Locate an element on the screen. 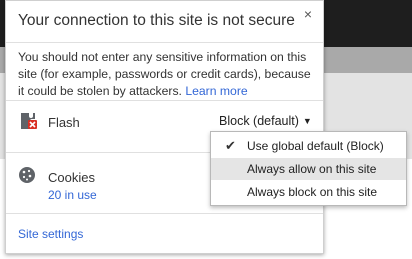 The height and width of the screenshot is (259, 412). menu-item-label: Use global default (Block) is located at coordinates (315, 146).